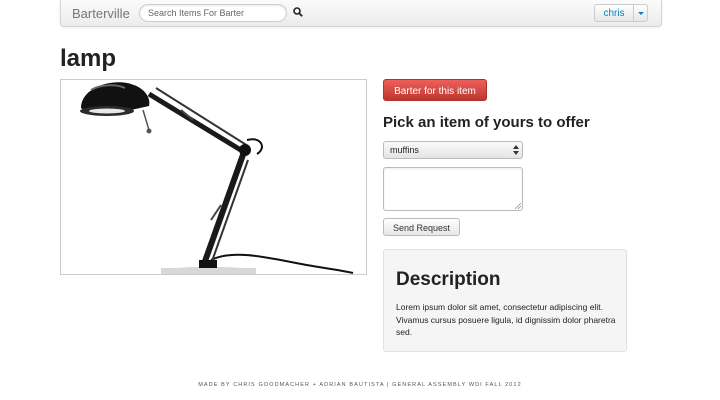 The image size is (720, 400). What do you see at coordinates (516, 150) in the screenshot?
I see `select-arrows-icon` at bounding box center [516, 150].